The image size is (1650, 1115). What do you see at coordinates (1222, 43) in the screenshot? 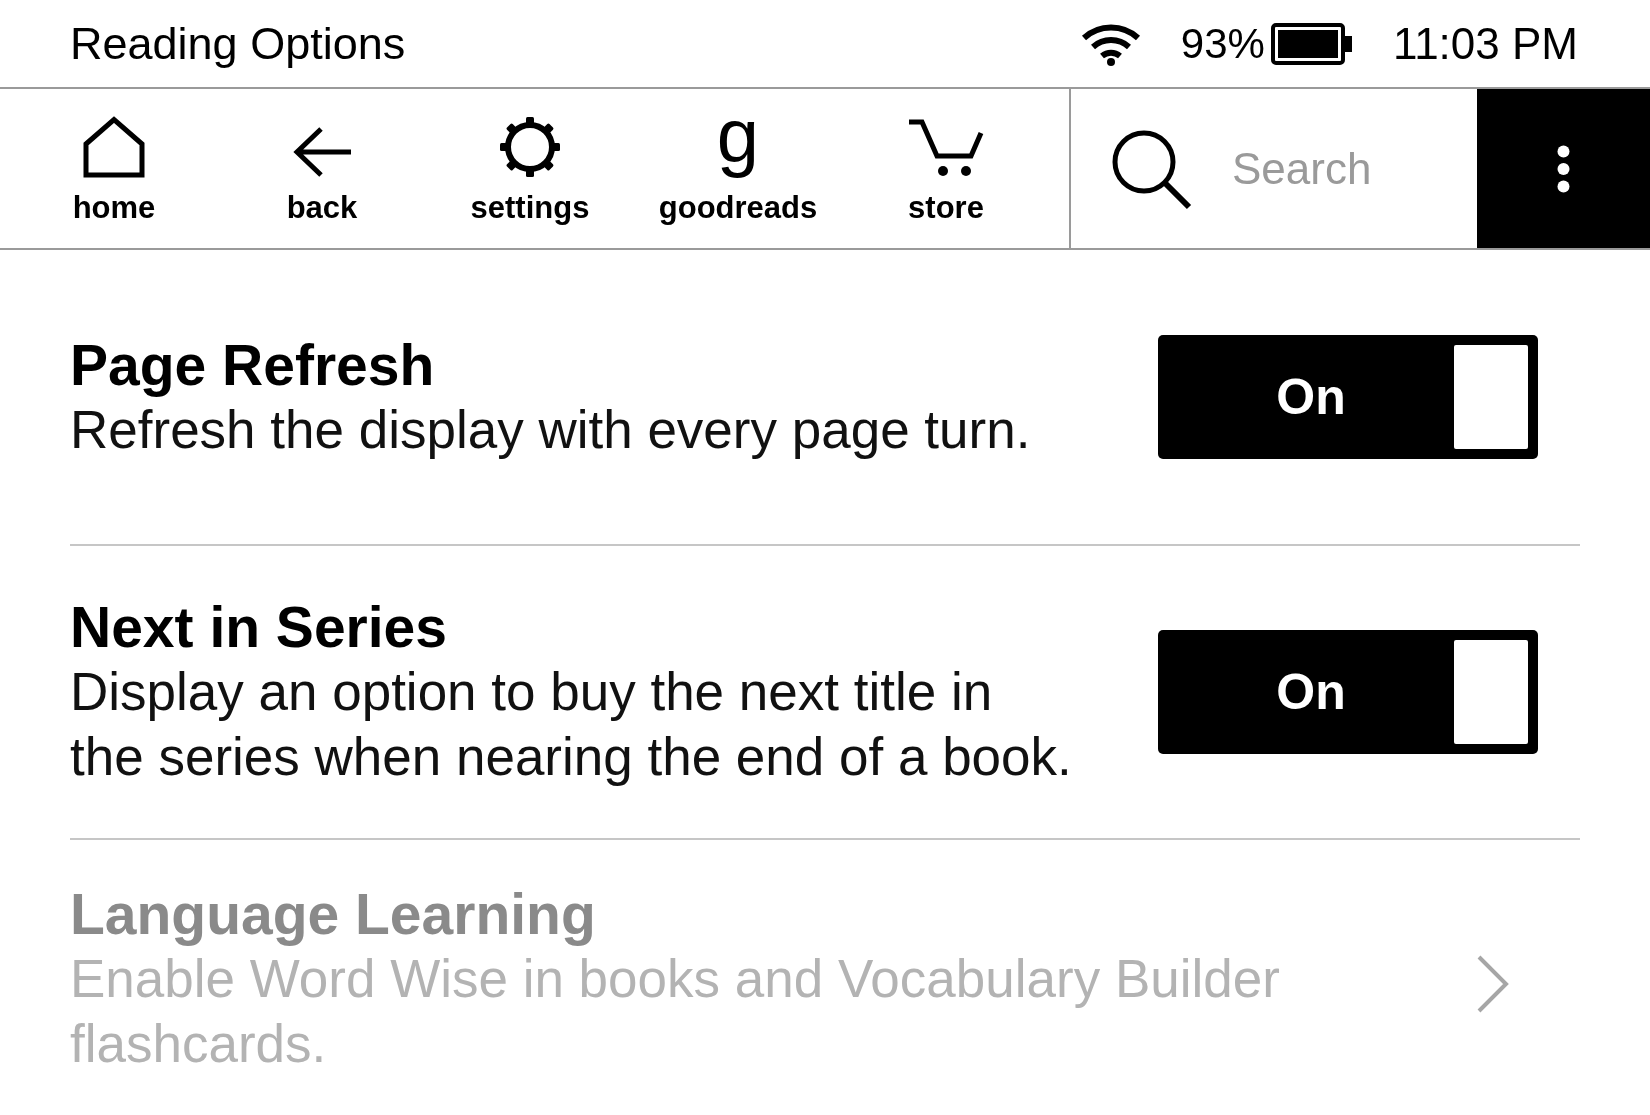
I see `battery-percent: 93%` at bounding box center [1222, 43].